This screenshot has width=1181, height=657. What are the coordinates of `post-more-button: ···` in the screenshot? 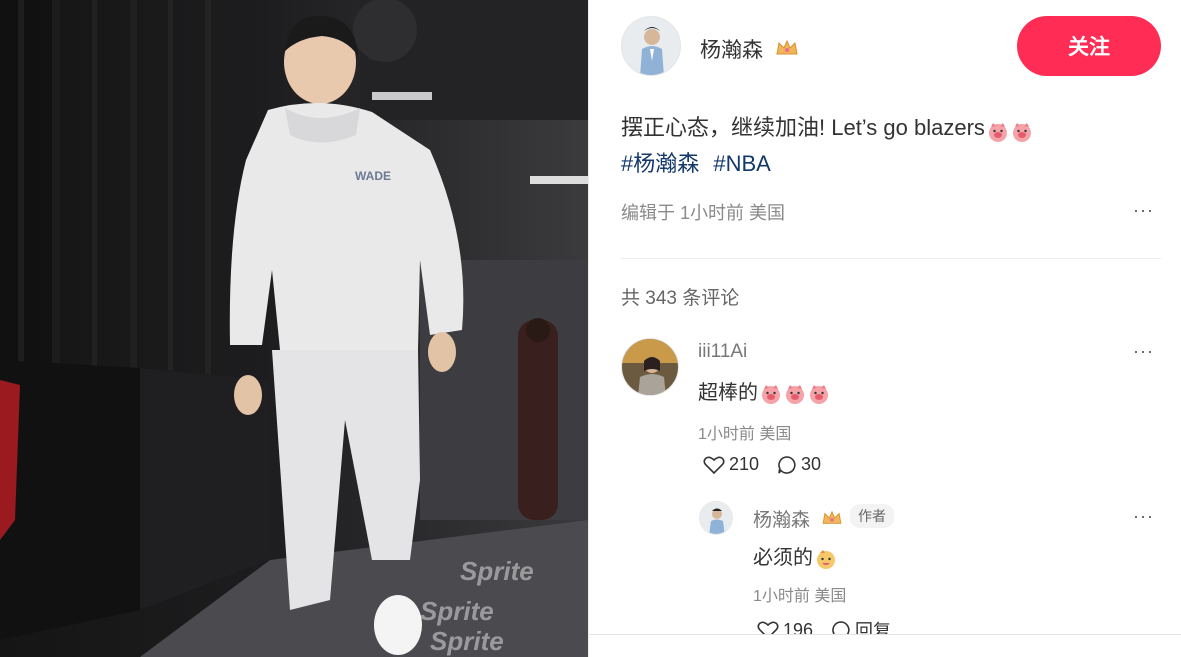 It's located at (1143, 210).